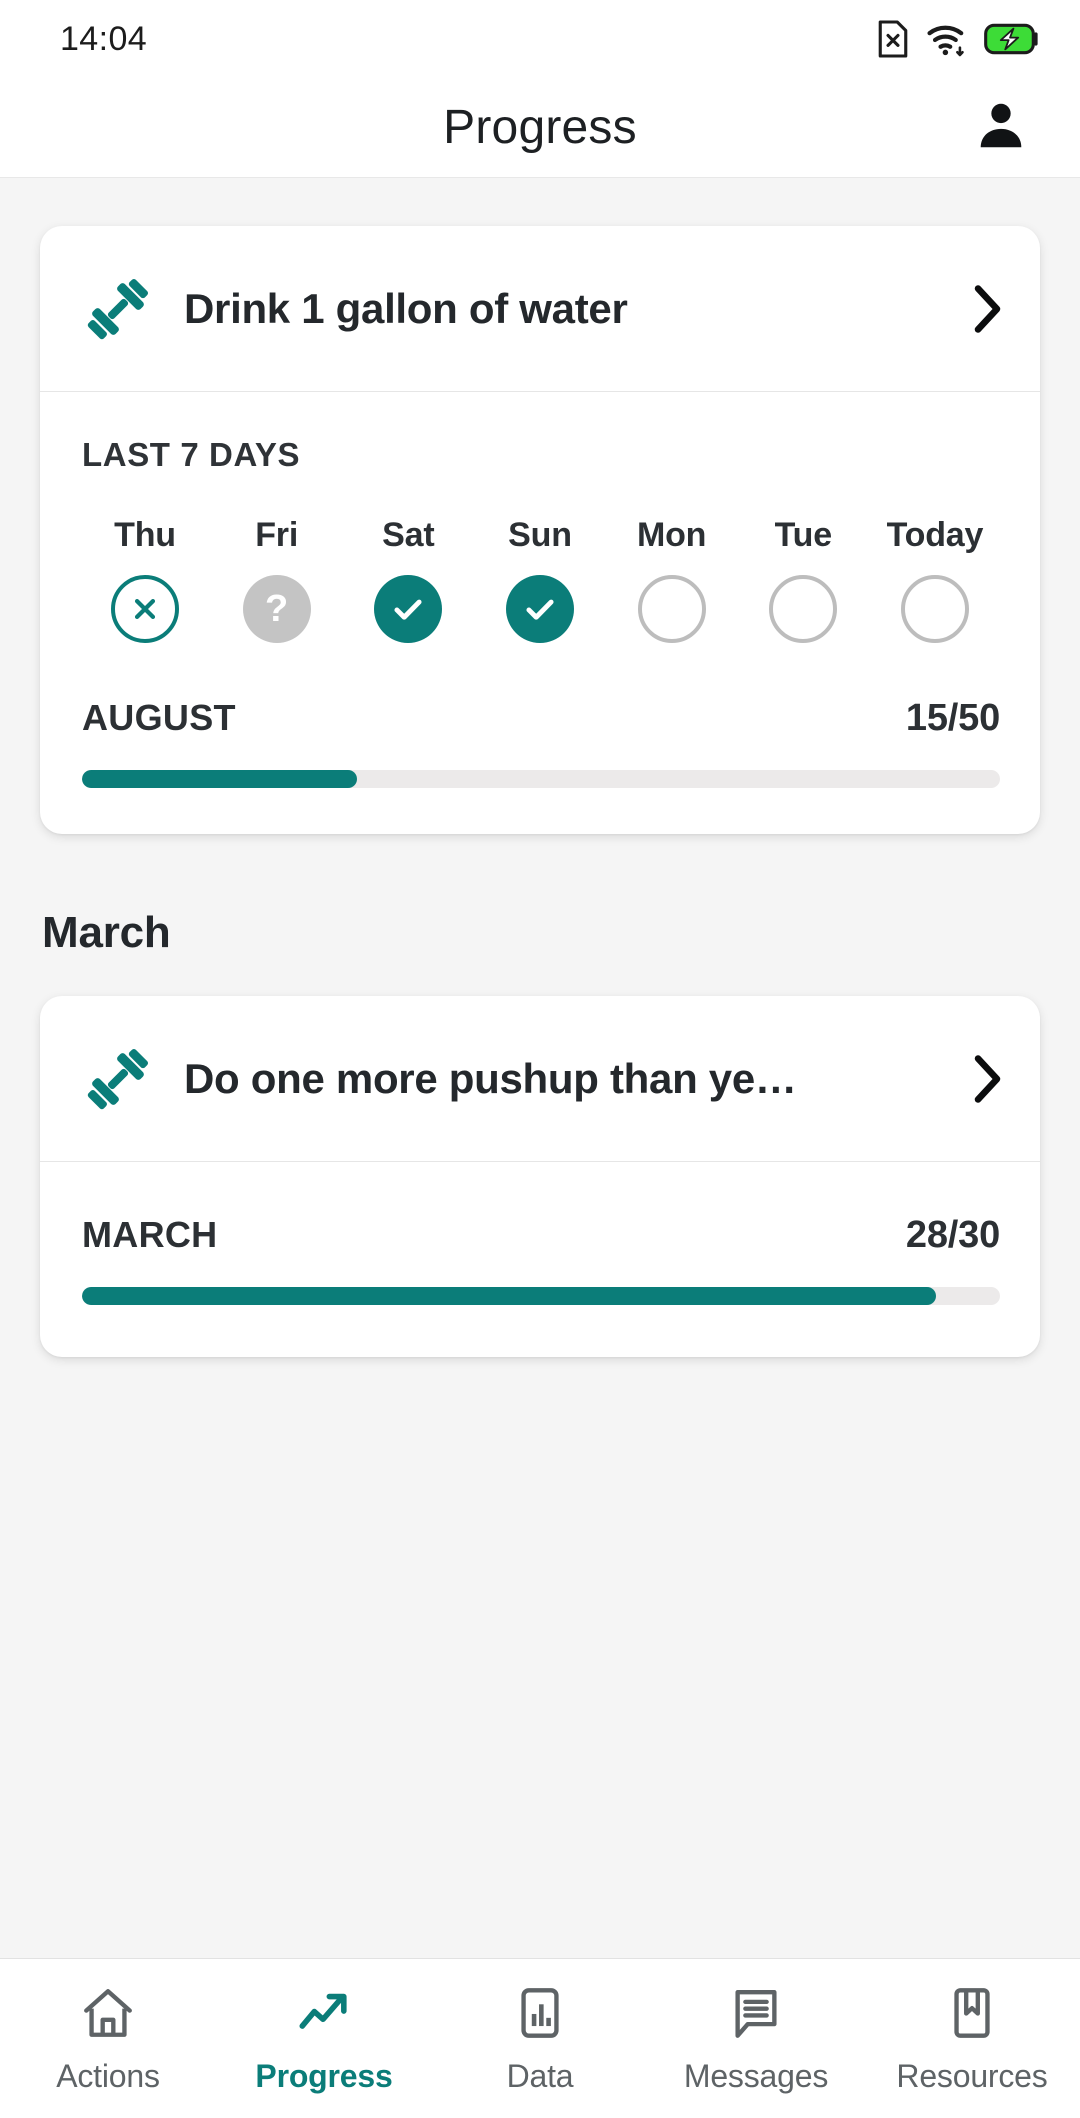 The width and height of the screenshot is (1080, 2118). I want to click on goal-card-header: Drink 1 gallon of water, so click(540, 309).